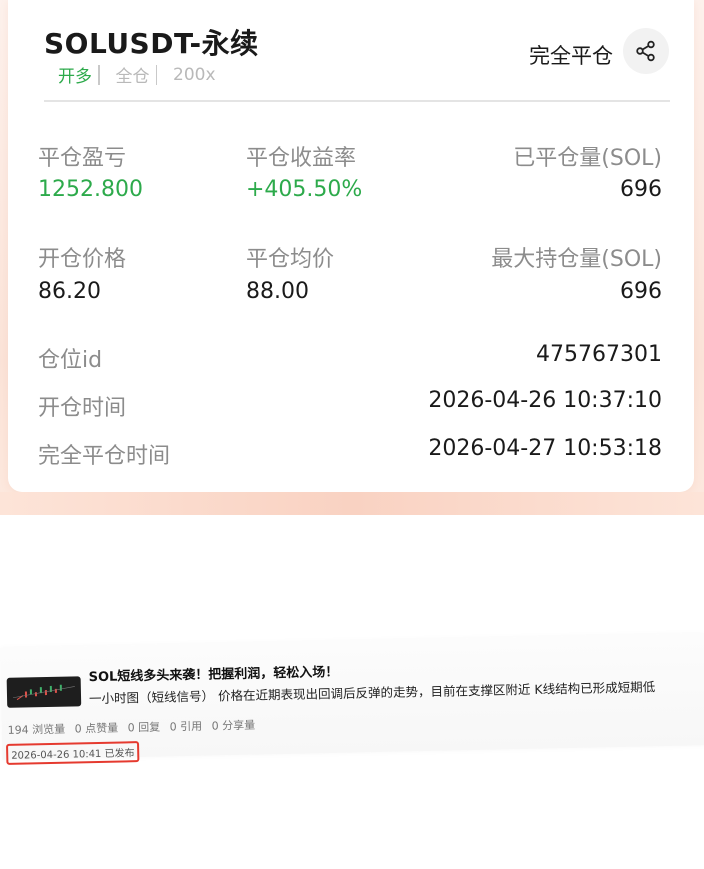  I want to click on closed-qty-value: 696, so click(641, 189).